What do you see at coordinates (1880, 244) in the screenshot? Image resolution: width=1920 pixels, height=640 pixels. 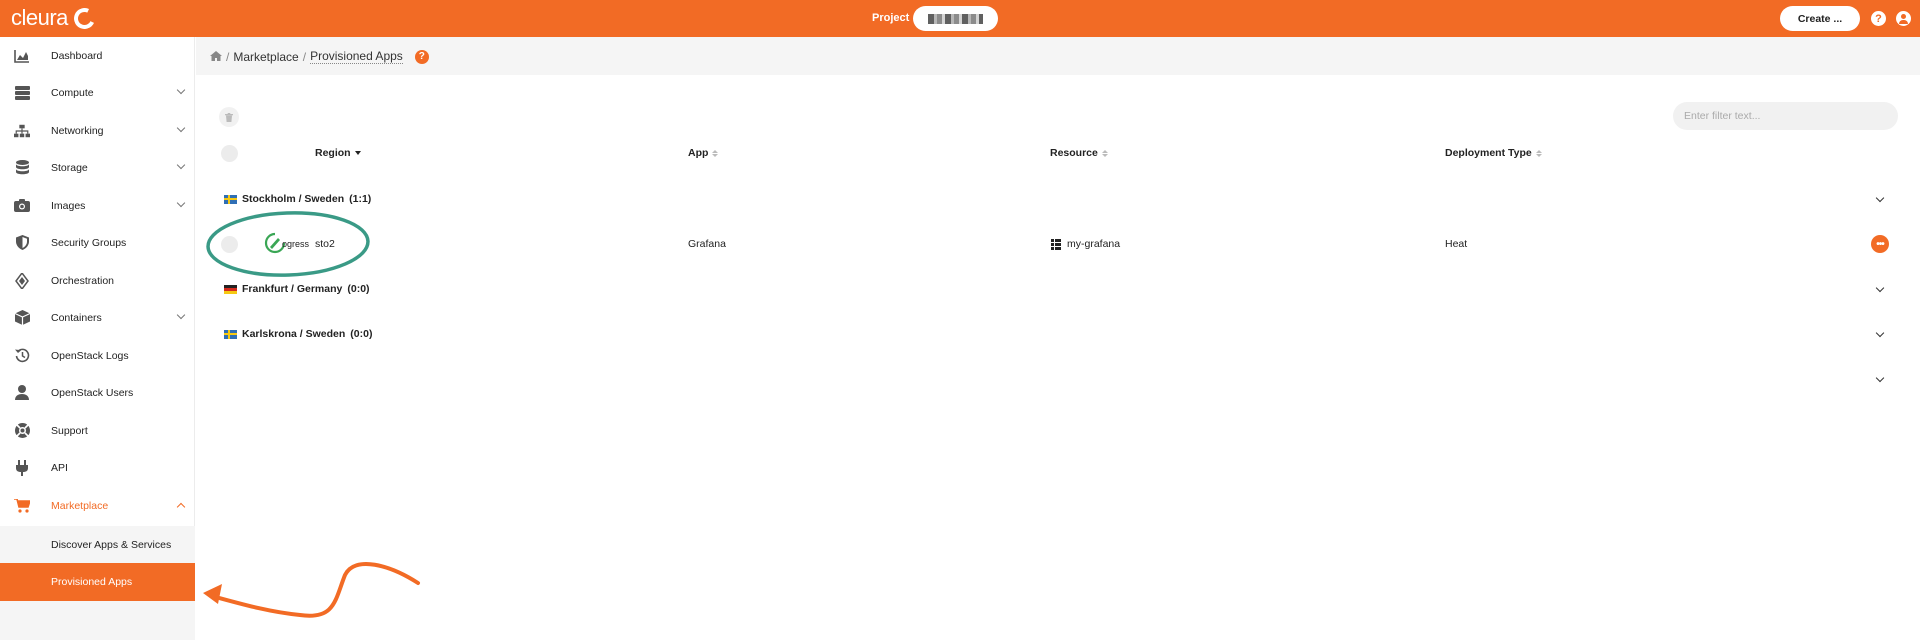 I see `more-actions-button: •••` at bounding box center [1880, 244].